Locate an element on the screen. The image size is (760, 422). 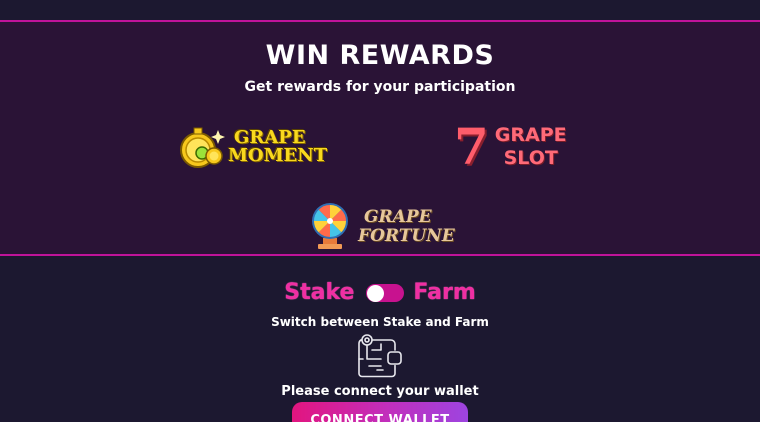
farm-label: Farm is located at coordinates (444, 292).